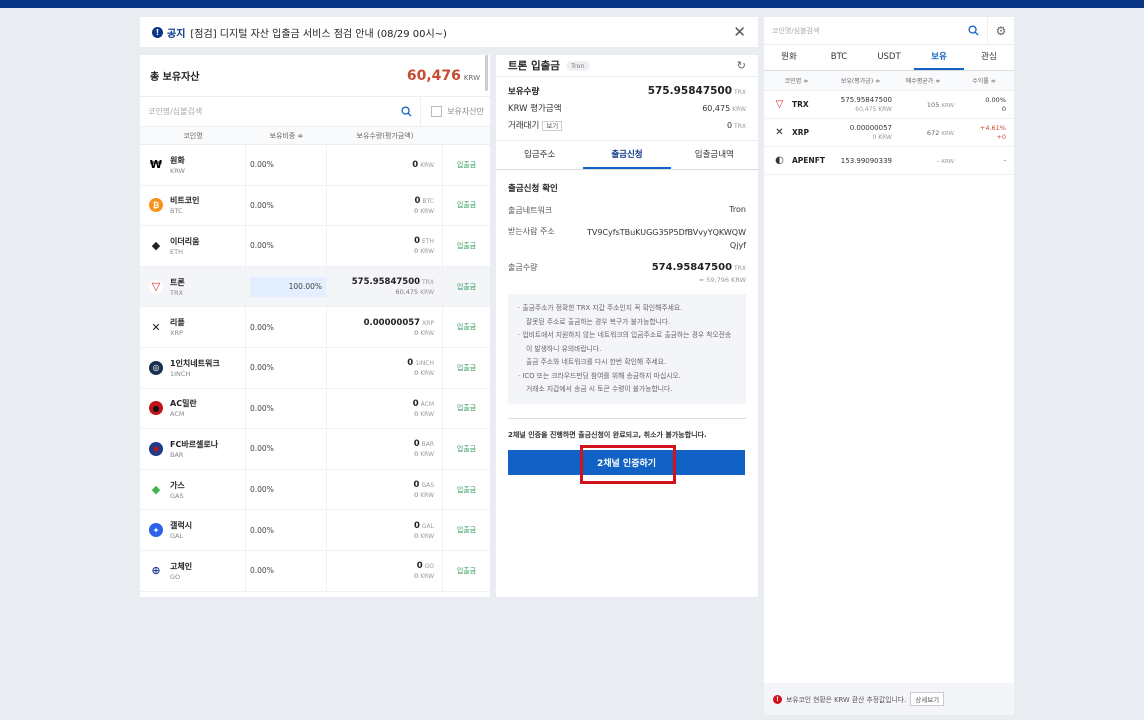 Image resolution: width=1144 pixels, height=720 pixels. I want to click on coin-row: ◆ 이더리움 ETH 0.00% 0 ETH 0 KRW 입출금, so click(315, 246).